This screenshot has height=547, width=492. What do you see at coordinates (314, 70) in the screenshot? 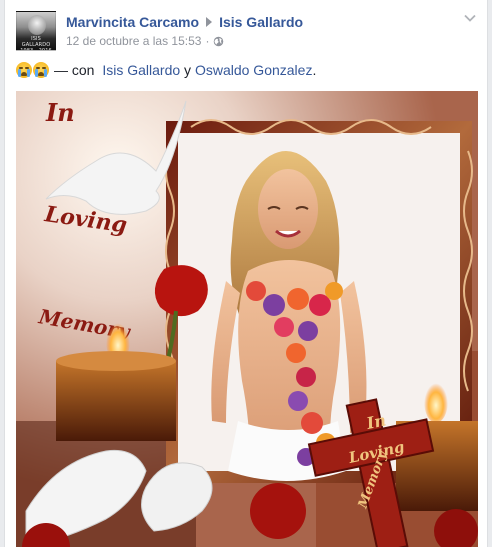
I see `text-suffix: .` at bounding box center [314, 70].